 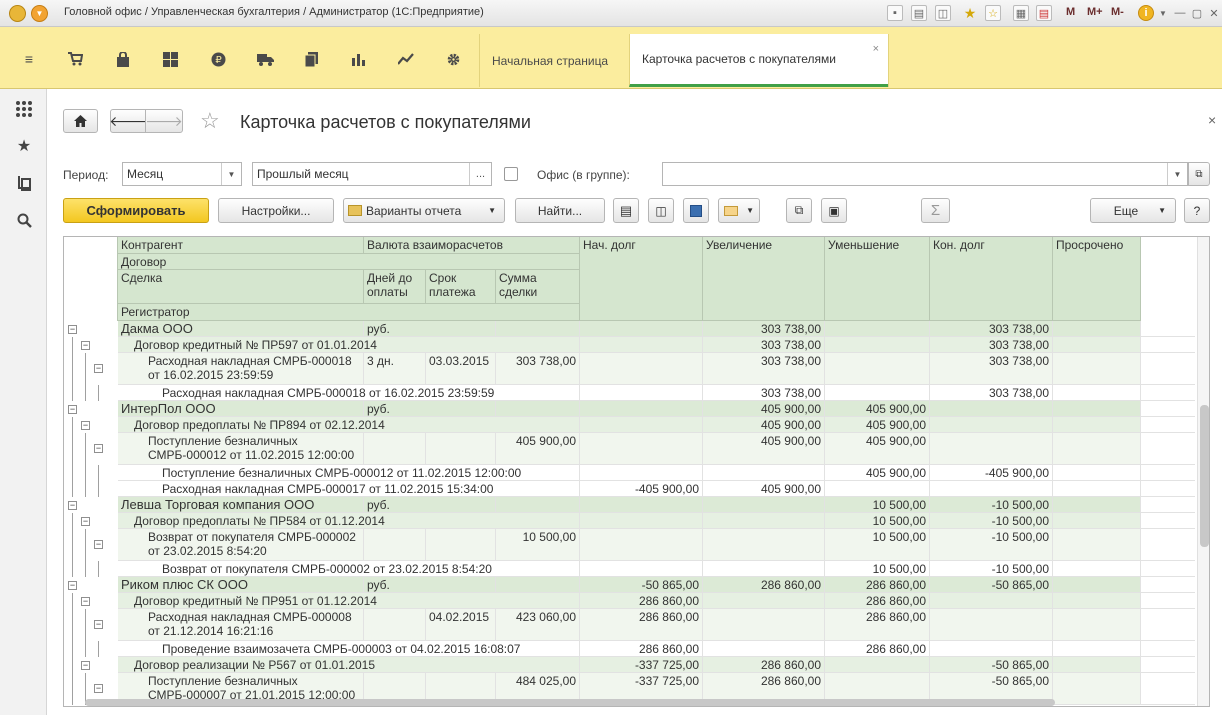 I want to click on minimize-icon: —, so click(x=1180, y=13).